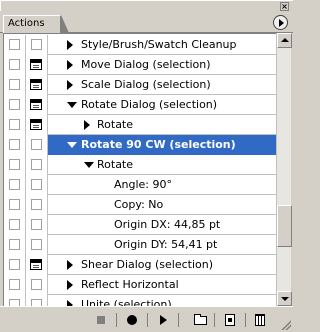 The width and height of the screenshot is (320, 332). Describe the element at coordinates (140, 145) in the screenshot. I see `action-row-selected: Rotate 90 CW (selection)` at that location.